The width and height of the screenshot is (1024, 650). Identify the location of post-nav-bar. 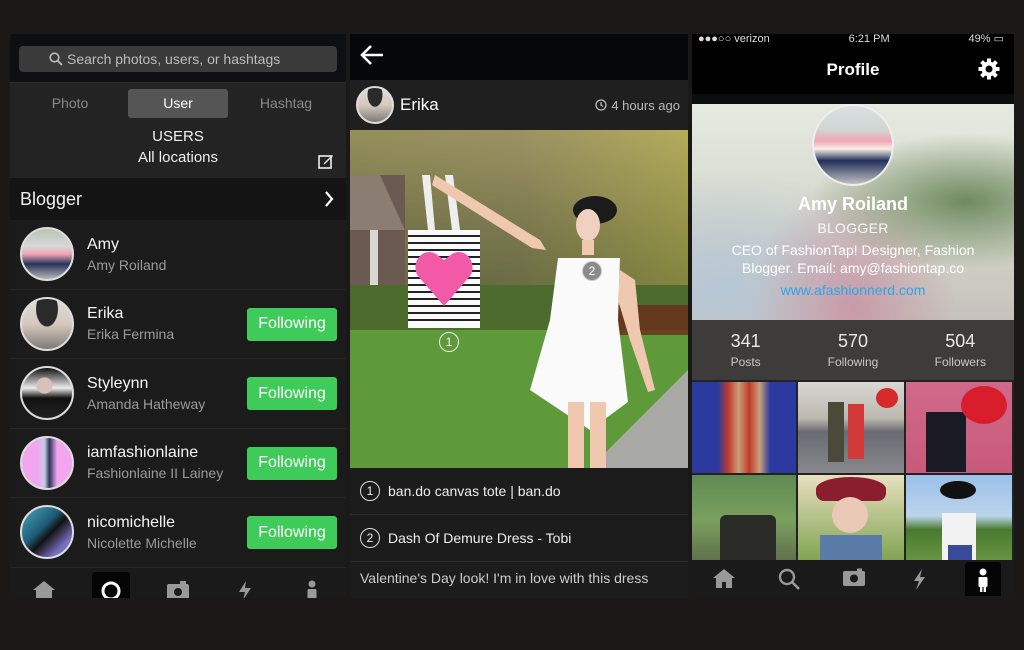
(519, 57).